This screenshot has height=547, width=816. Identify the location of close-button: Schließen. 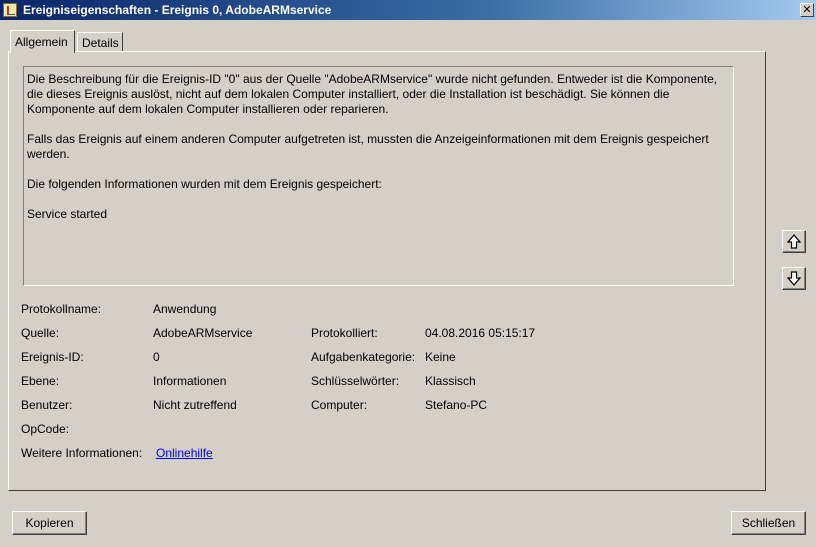
(768, 523).